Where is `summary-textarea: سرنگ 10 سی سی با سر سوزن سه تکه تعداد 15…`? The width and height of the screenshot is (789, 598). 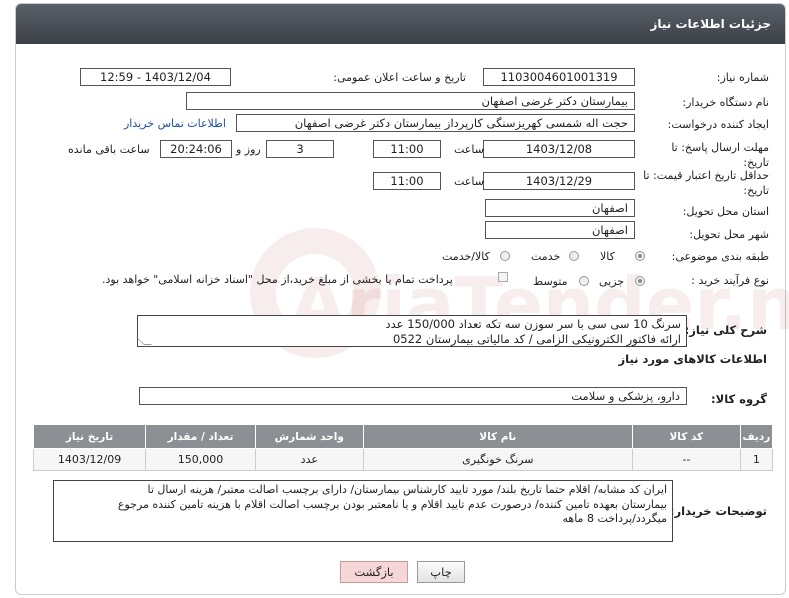
summary-textarea: سرنگ 10 سی سی با سر سوزن سه تکه تعداد 15… is located at coordinates (412, 331).